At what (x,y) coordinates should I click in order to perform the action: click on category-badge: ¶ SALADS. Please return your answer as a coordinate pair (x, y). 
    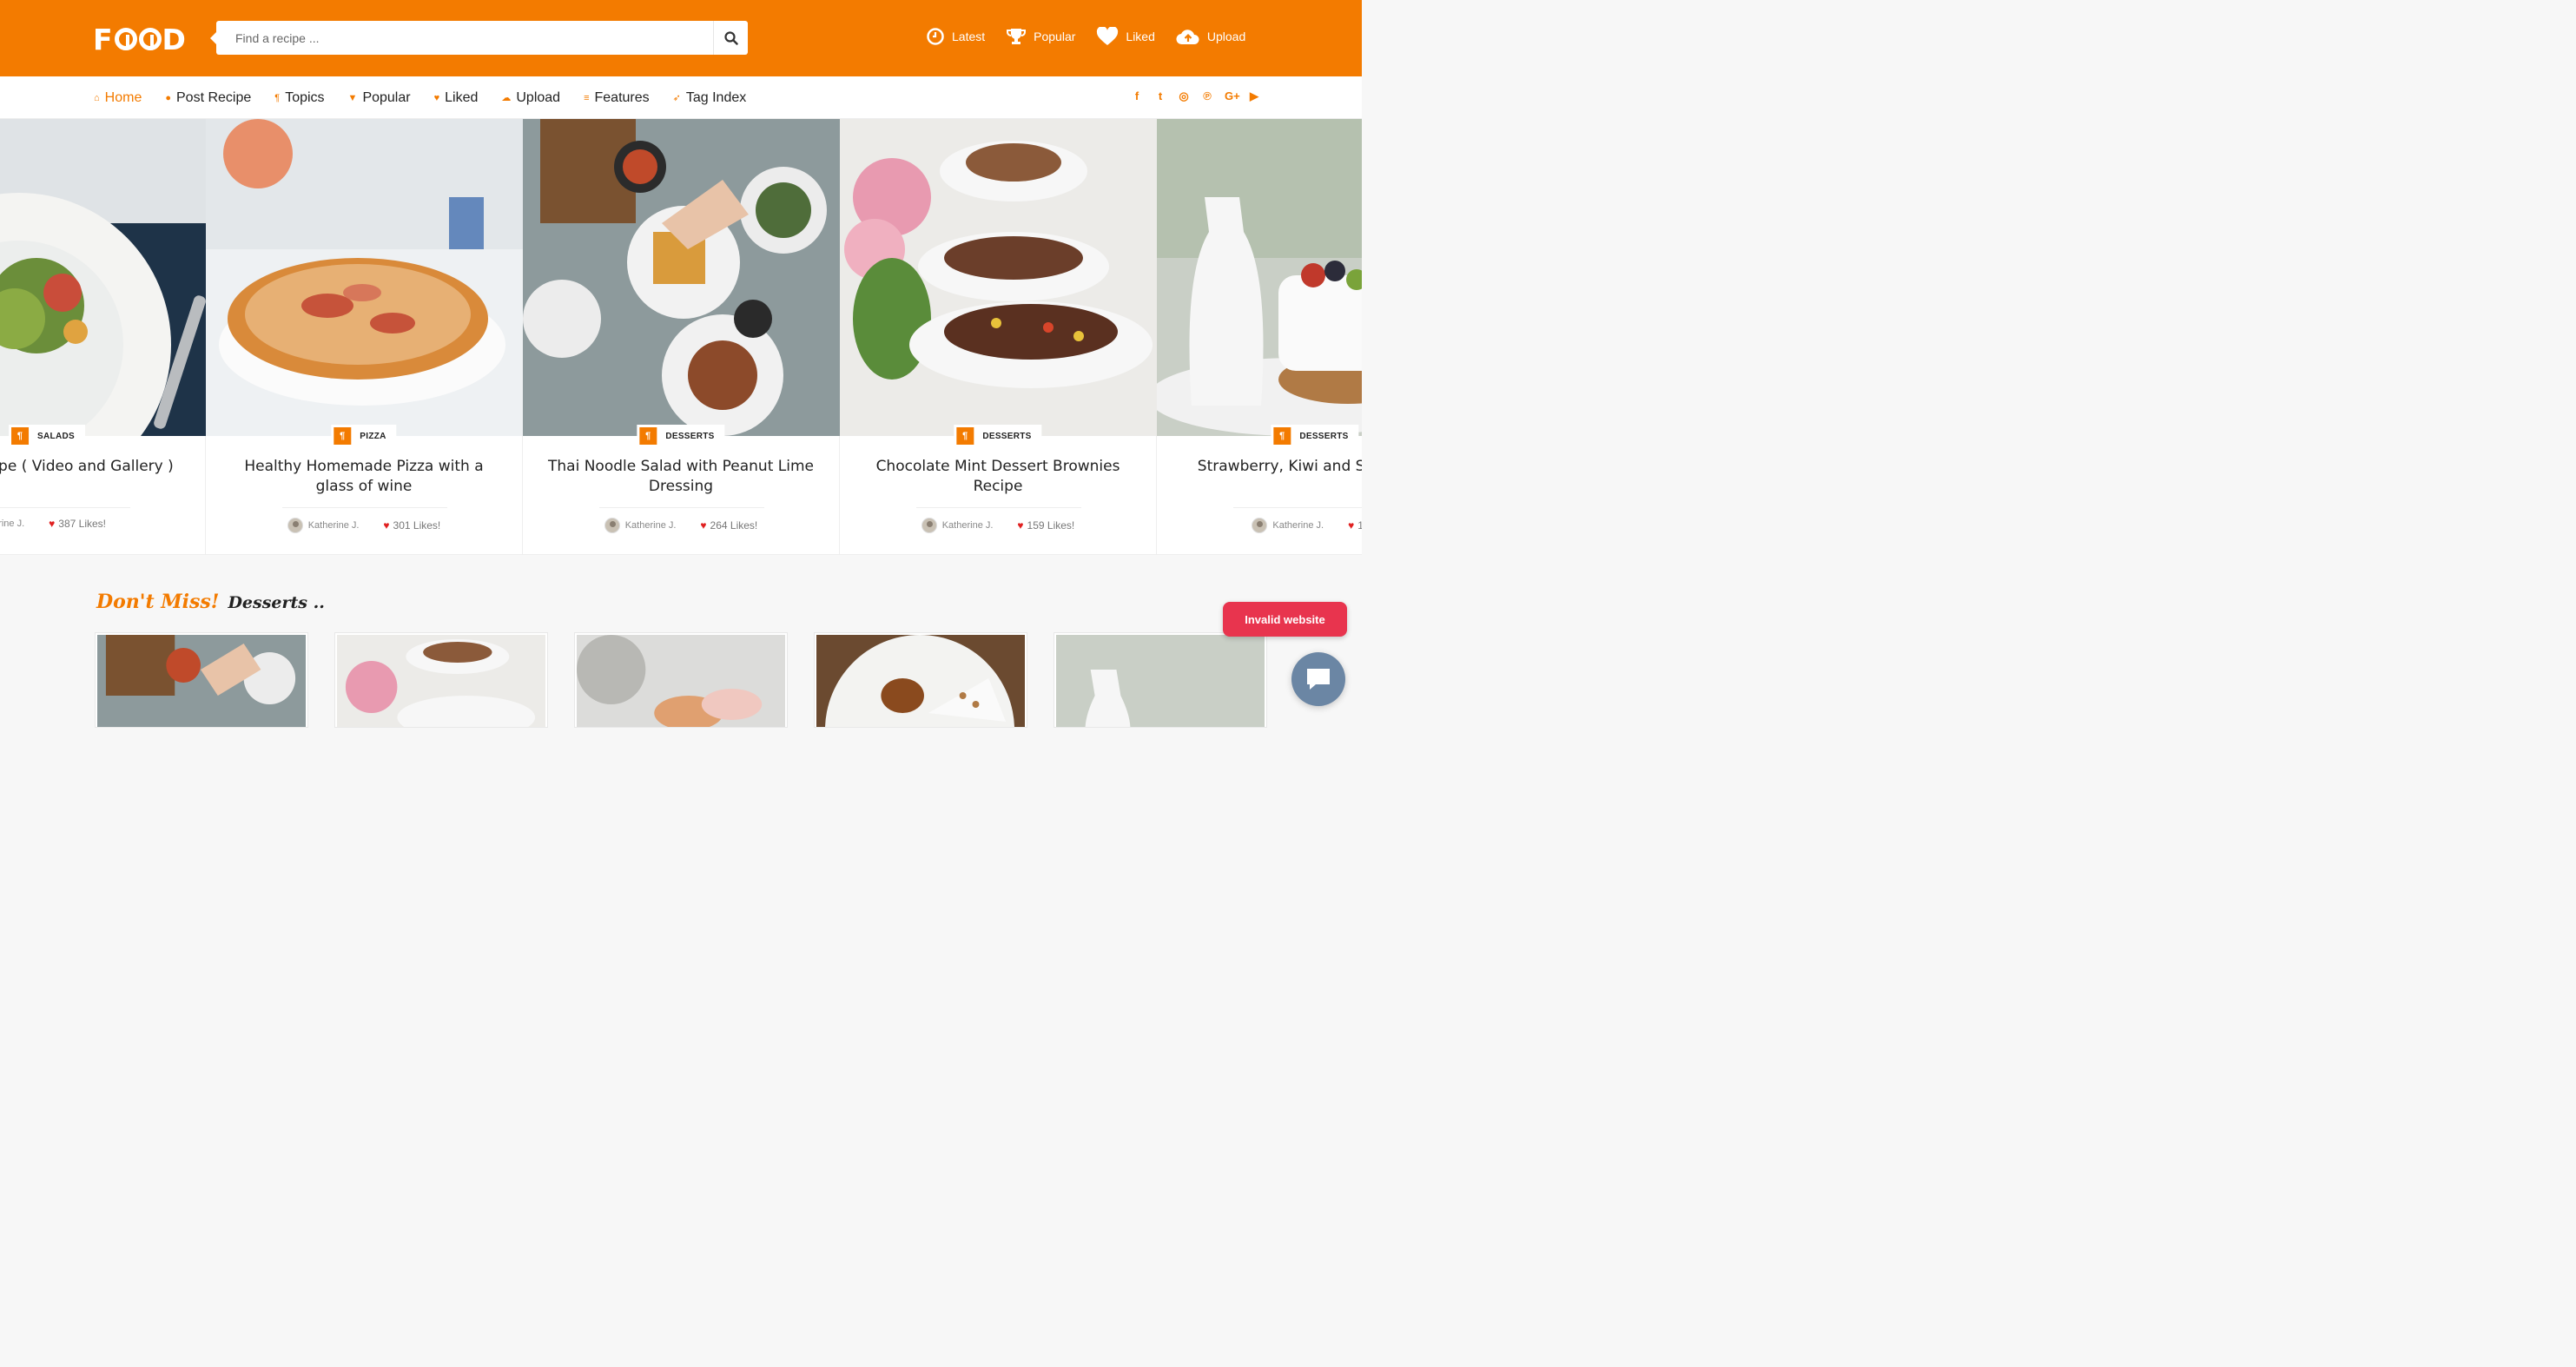
    Looking at the image, I should click on (47, 436).